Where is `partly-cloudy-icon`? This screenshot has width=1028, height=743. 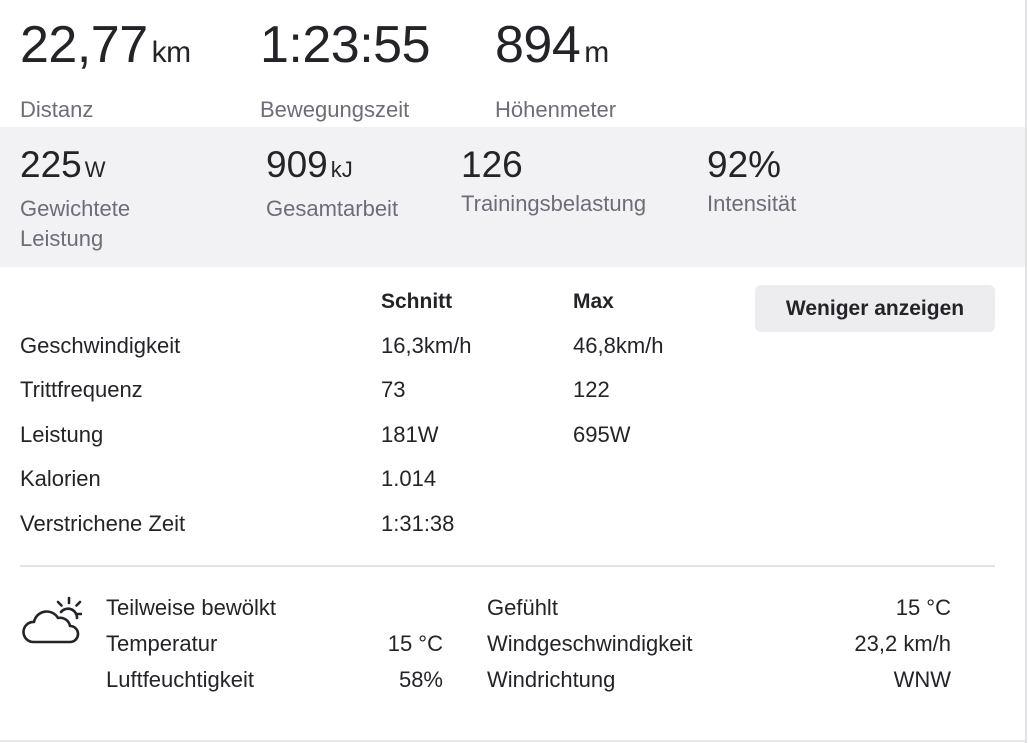
partly-cloudy-icon is located at coordinates (52, 621).